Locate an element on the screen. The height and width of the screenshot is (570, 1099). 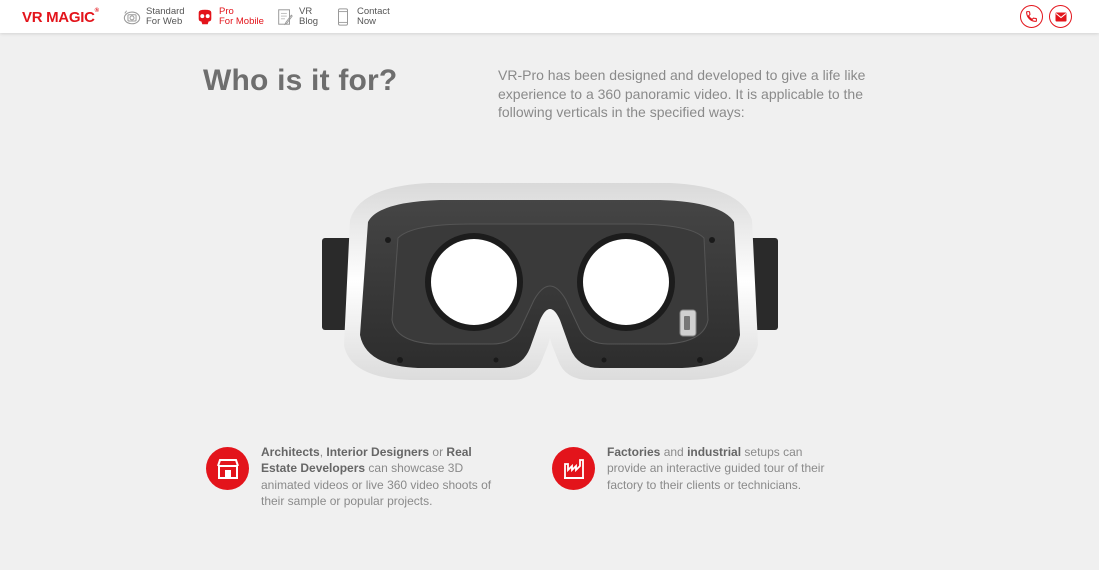
mail-icon is located at coordinates (1060, 16).